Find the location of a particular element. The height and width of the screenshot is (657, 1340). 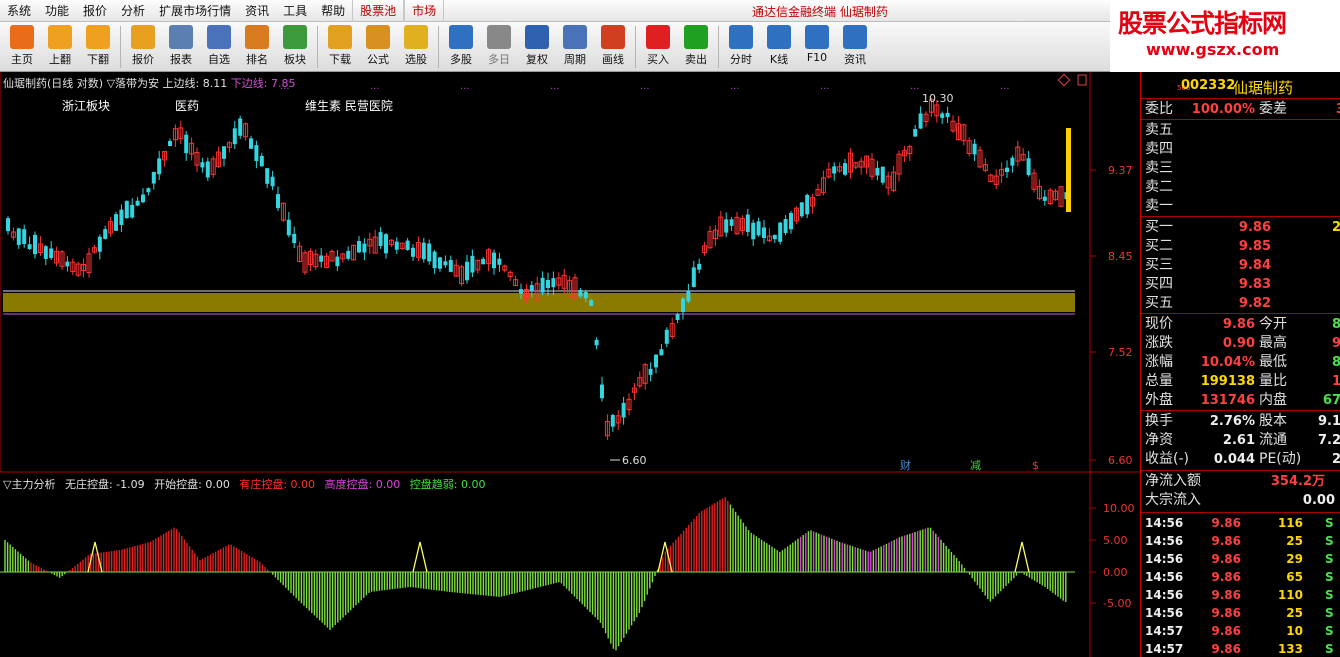

menu-system: 系统 is located at coordinates (19, 11).